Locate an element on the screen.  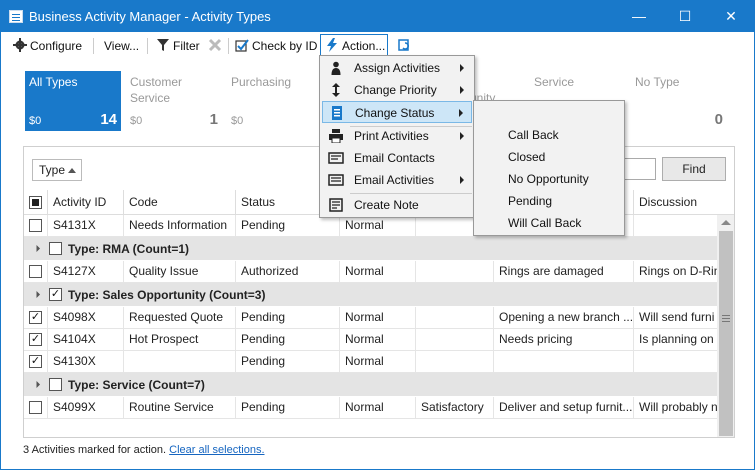
email-contacts-icon is located at coordinates (336, 158).